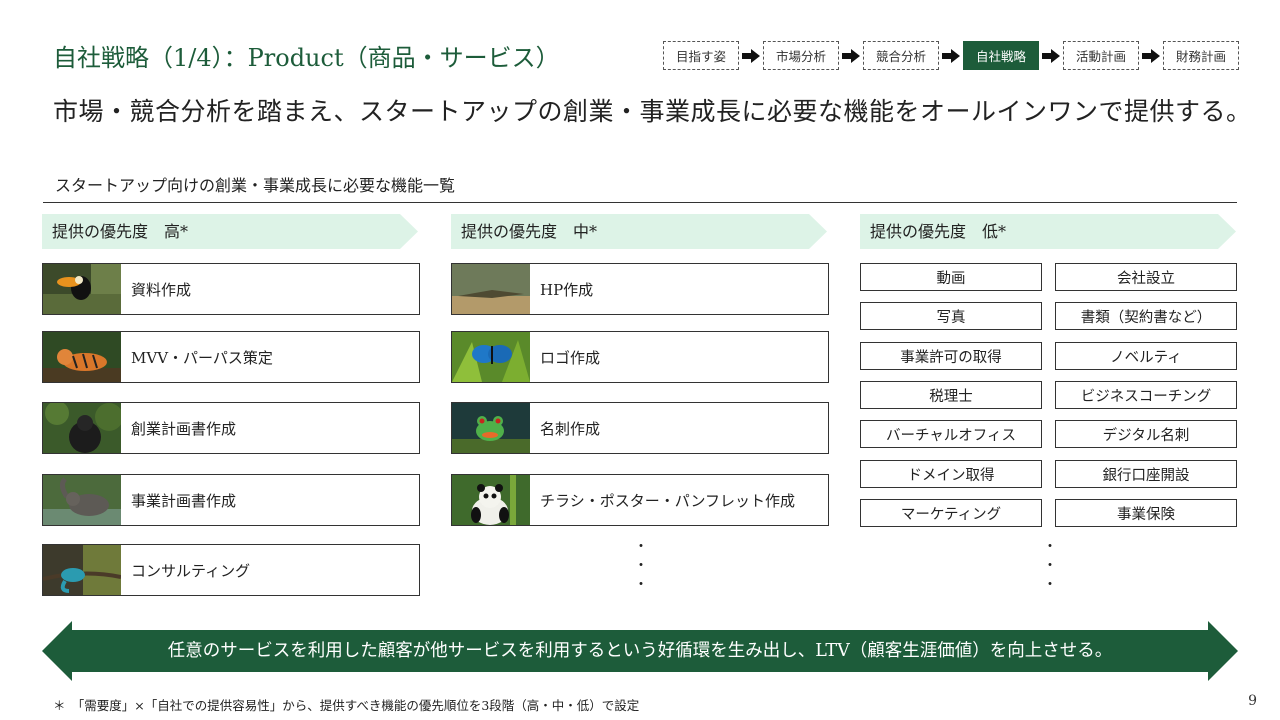 The height and width of the screenshot is (720, 1280). What do you see at coordinates (161, 289) in the screenshot?
I see `service-card-label: 資料作成` at bounding box center [161, 289].